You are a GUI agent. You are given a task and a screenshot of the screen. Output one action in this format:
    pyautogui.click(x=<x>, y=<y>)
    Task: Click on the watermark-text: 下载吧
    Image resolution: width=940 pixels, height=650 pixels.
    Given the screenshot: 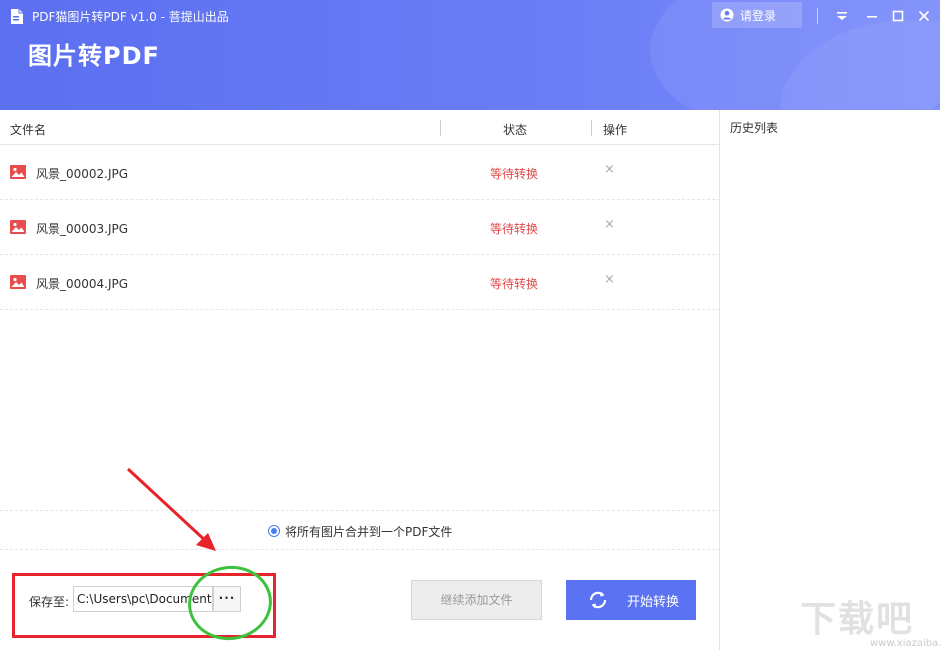 What is the action you would take?
    pyautogui.click(x=857, y=619)
    